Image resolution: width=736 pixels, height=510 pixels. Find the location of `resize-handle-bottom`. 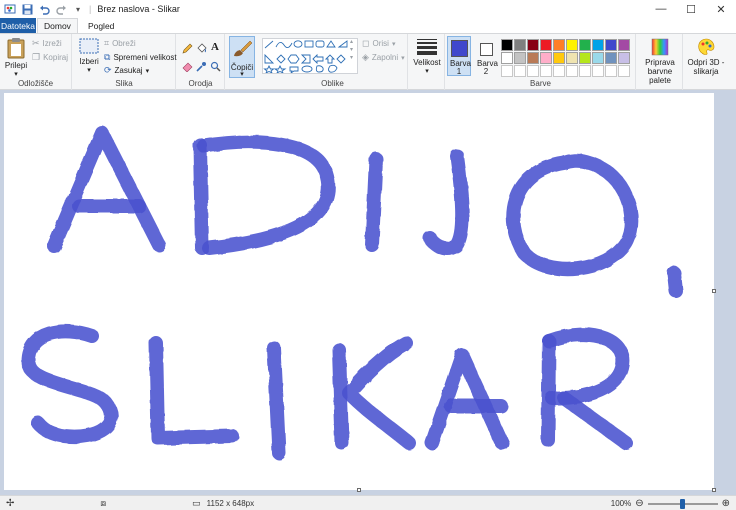

resize-handle-bottom is located at coordinates (359, 490).